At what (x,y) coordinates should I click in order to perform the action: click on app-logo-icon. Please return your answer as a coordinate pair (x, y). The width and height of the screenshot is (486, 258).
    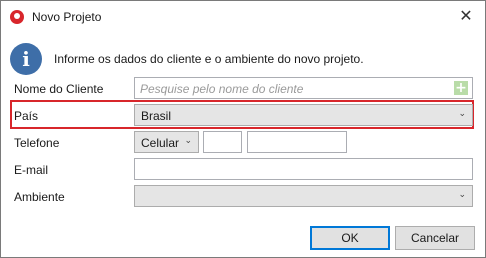
    Looking at the image, I should click on (17, 17).